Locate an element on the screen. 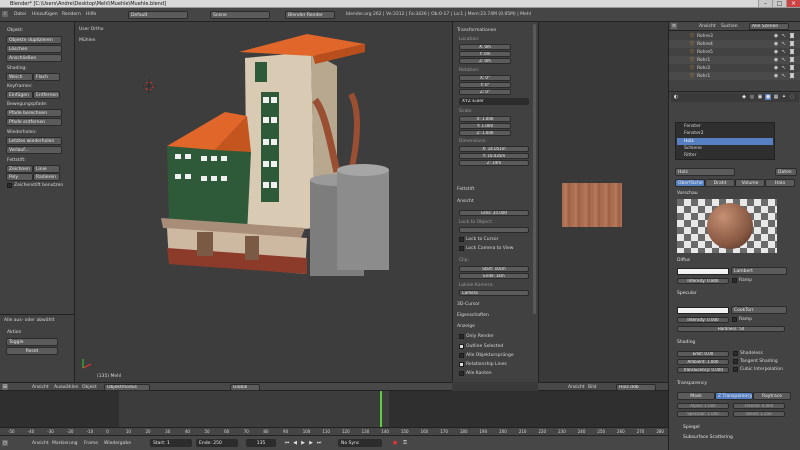 Image resolution: width=800 pixels, height=450 pixels. diffuse-header: Diffus is located at coordinates (683, 261).